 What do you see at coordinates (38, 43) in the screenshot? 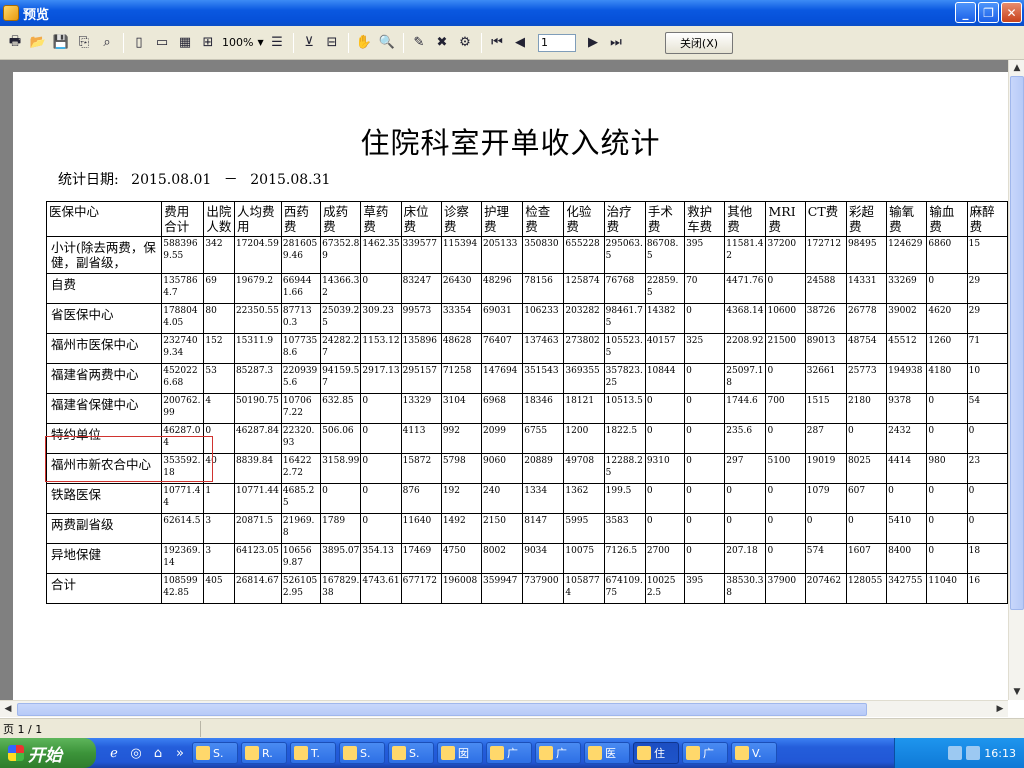
I see `open-icon: 📂` at bounding box center [38, 43].